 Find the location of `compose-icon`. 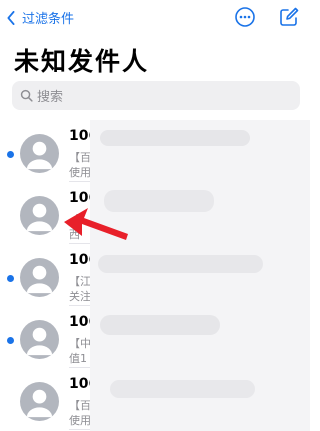

compose-icon is located at coordinates (289, 16).